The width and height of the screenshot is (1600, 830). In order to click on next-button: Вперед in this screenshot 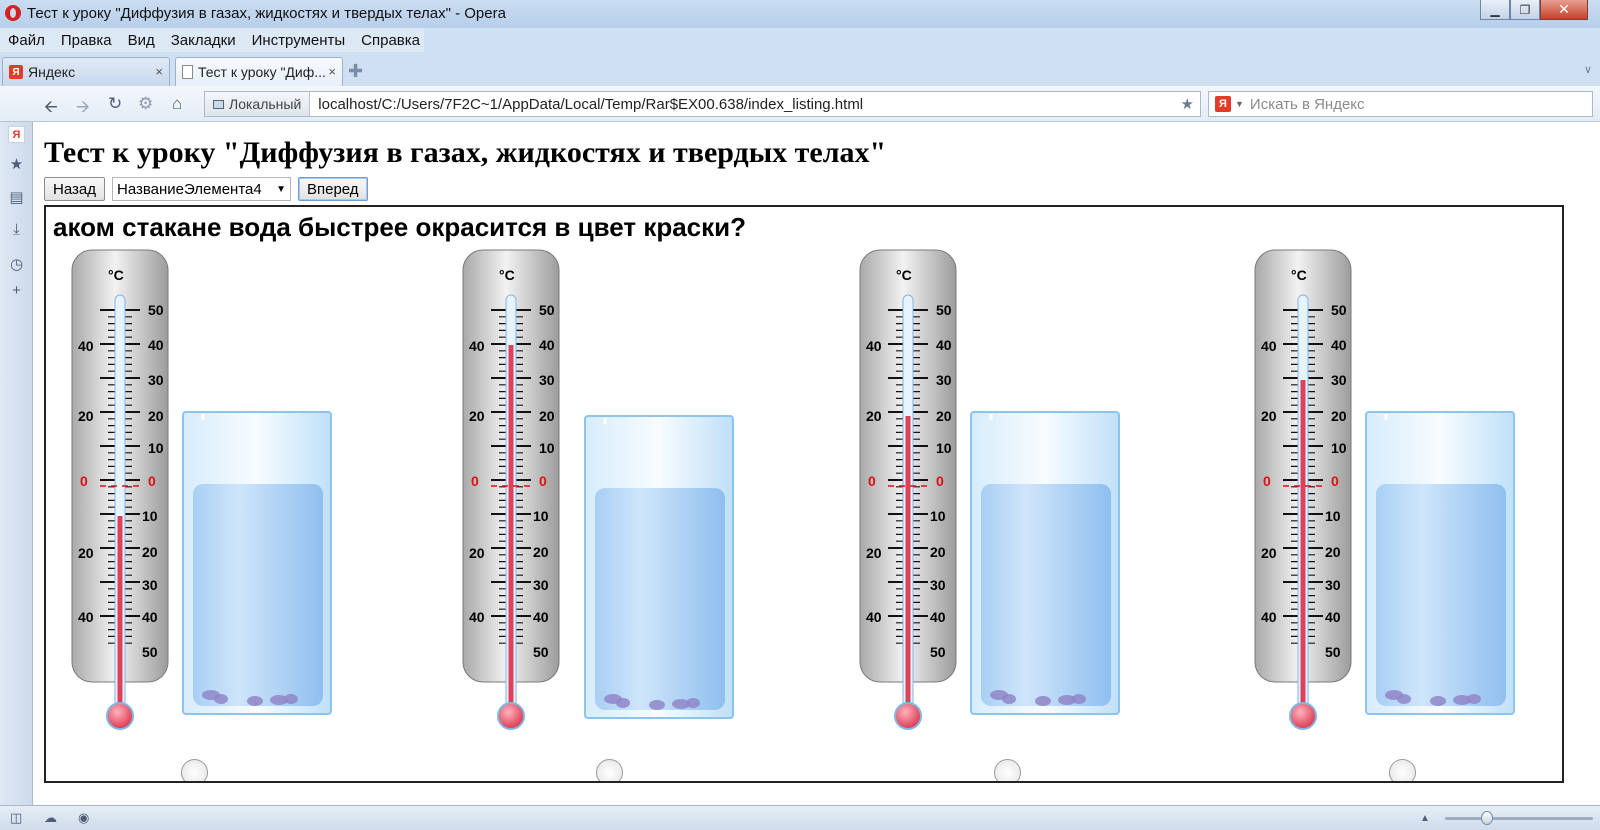, I will do `click(332, 189)`.